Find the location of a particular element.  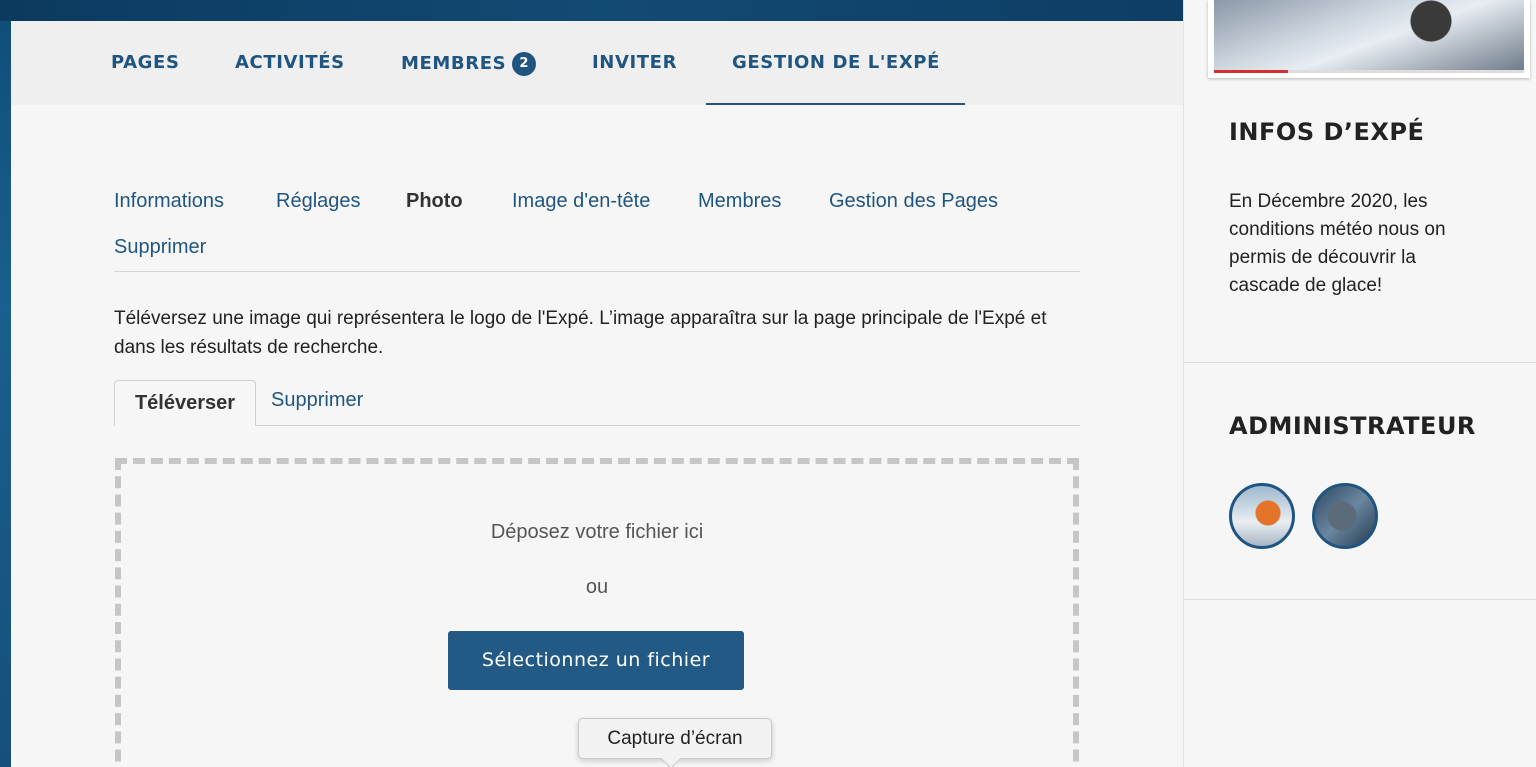

select-file-button: Sélectionnez un fichier is located at coordinates (596, 660).